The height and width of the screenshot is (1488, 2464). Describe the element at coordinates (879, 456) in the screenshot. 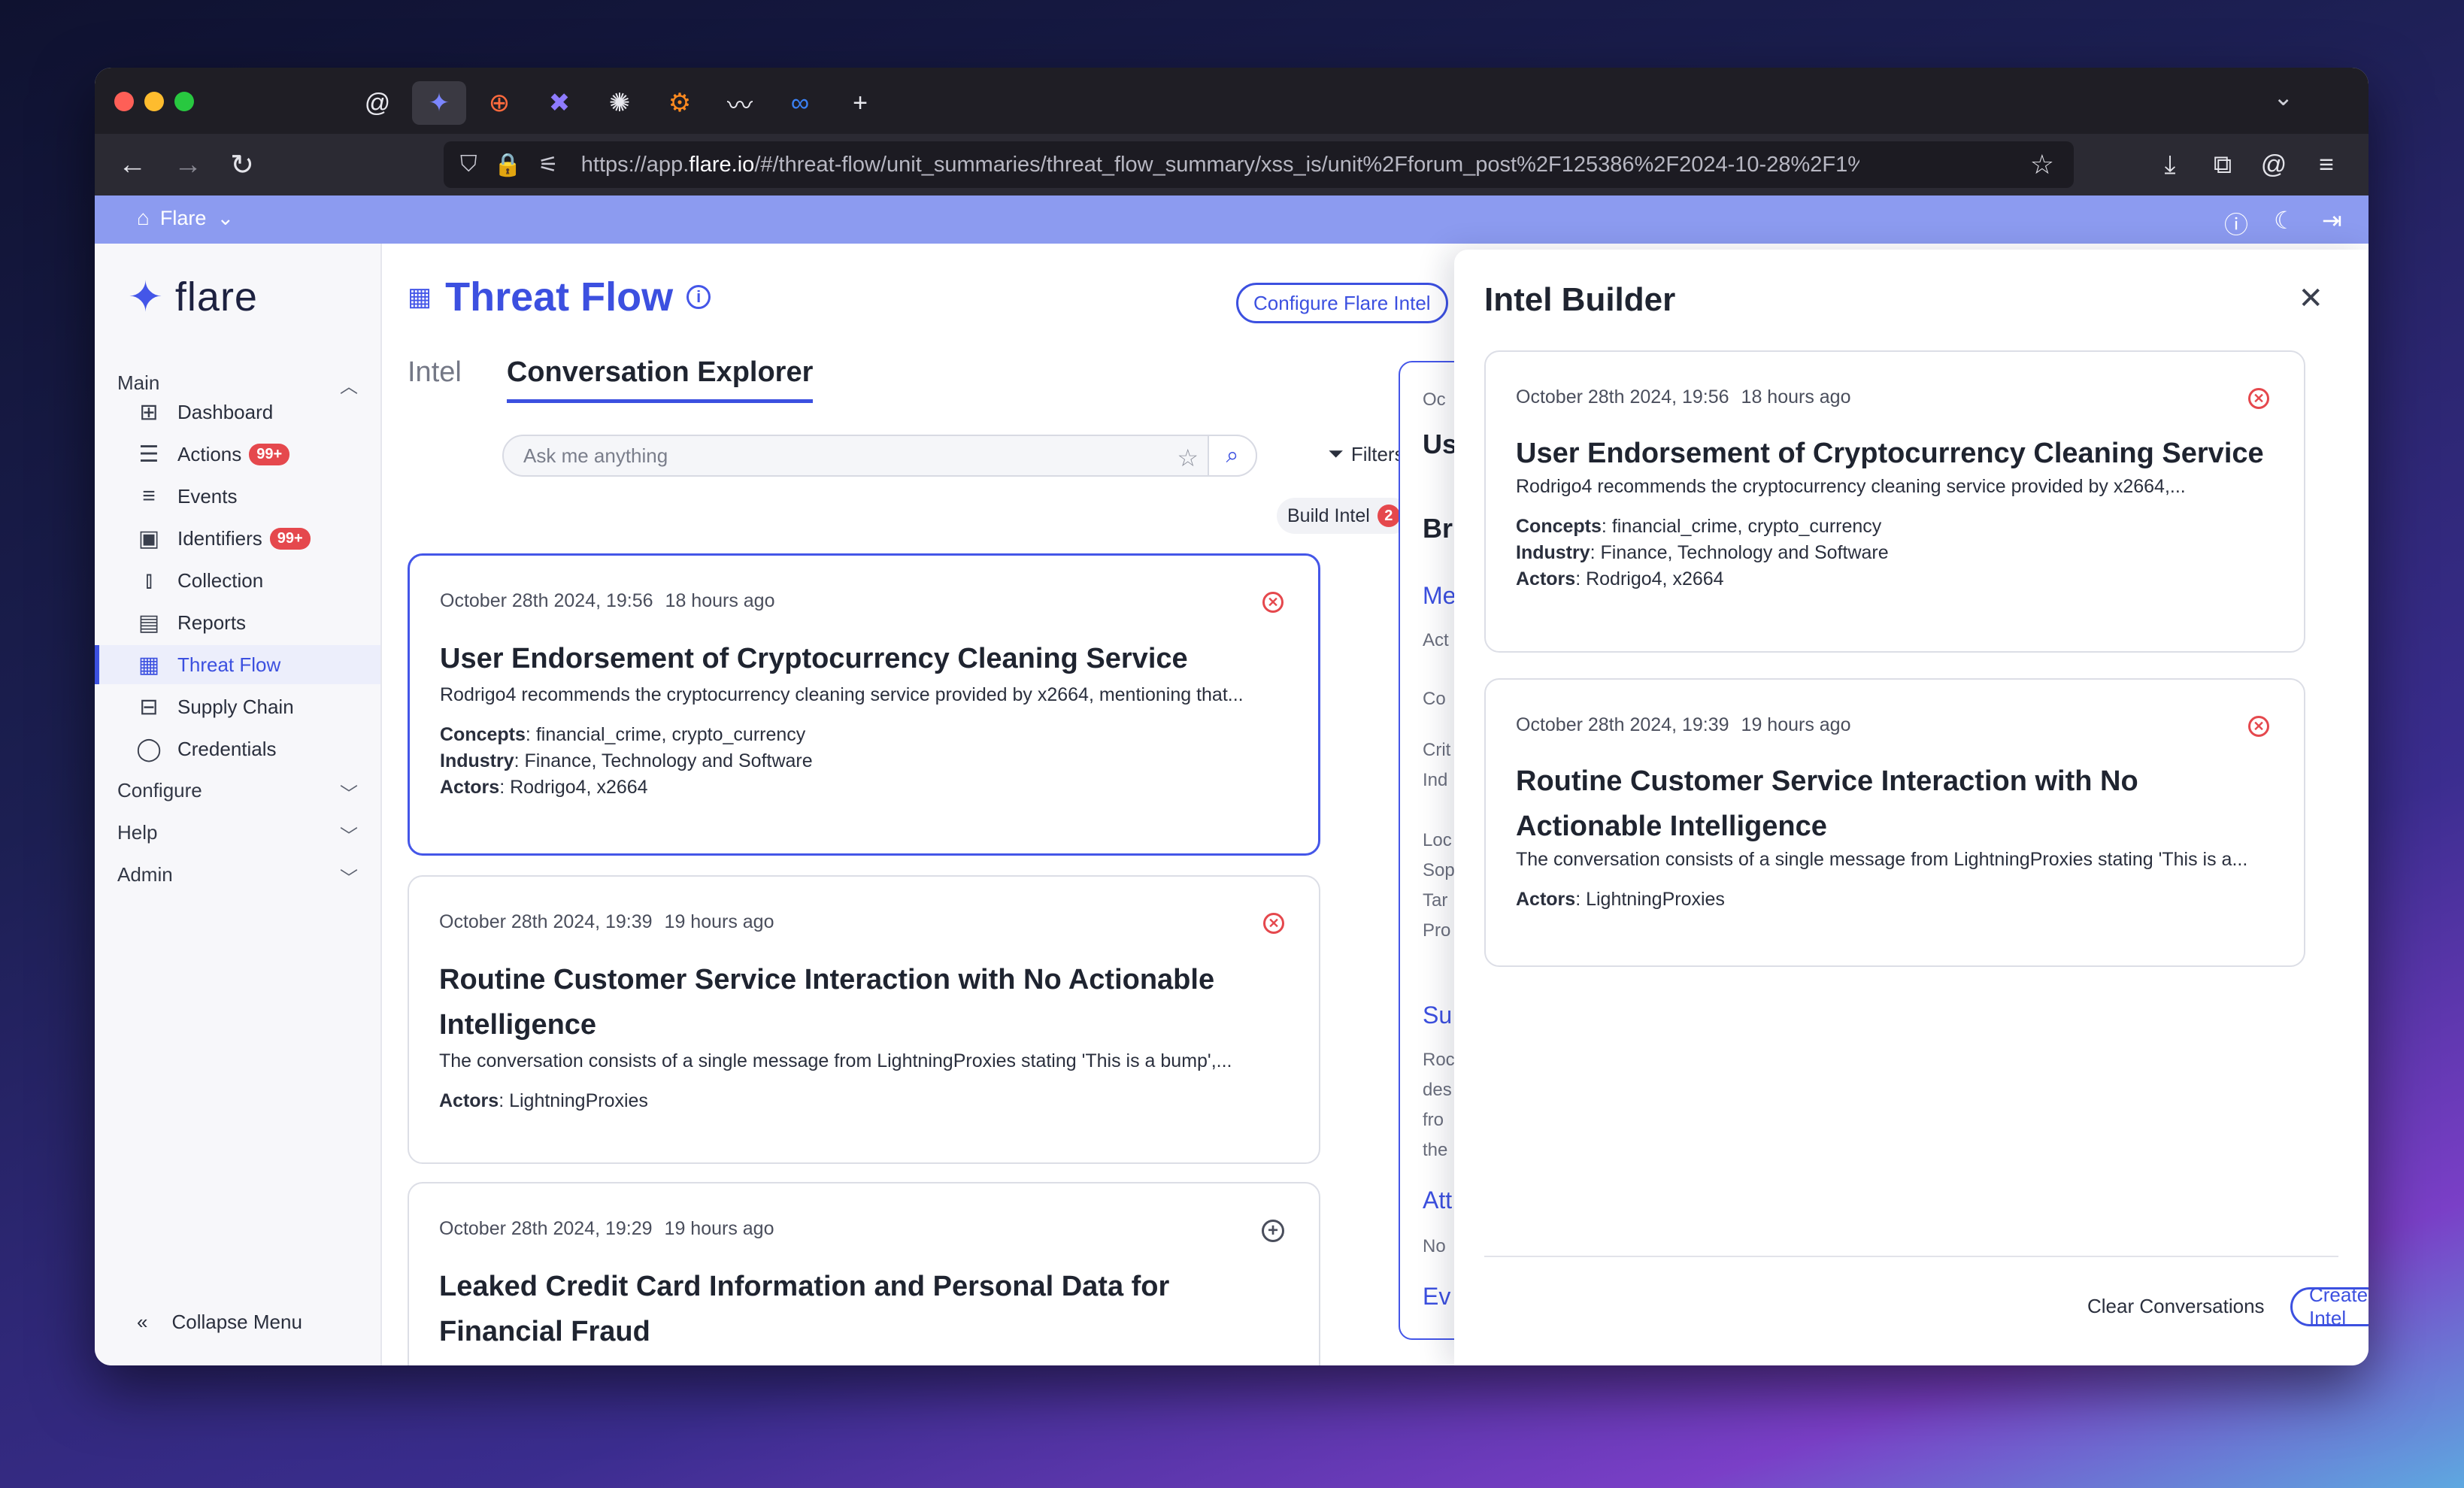

I see `search-input: Ask me anything ☆ ⌕` at that location.